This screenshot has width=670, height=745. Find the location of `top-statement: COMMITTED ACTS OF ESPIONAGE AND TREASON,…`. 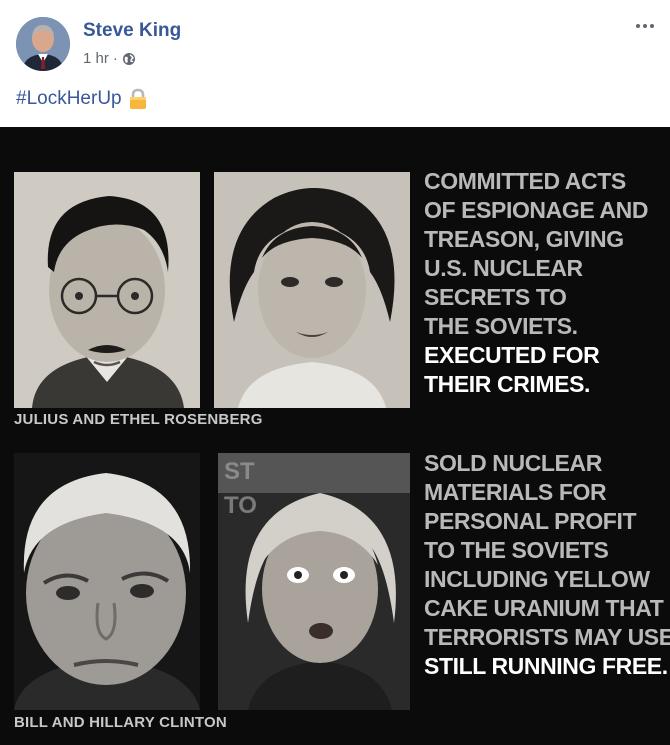

top-statement: COMMITTED ACTS OF ESPIONAGE AND TREASON,… is located at coordinates (544, 283).